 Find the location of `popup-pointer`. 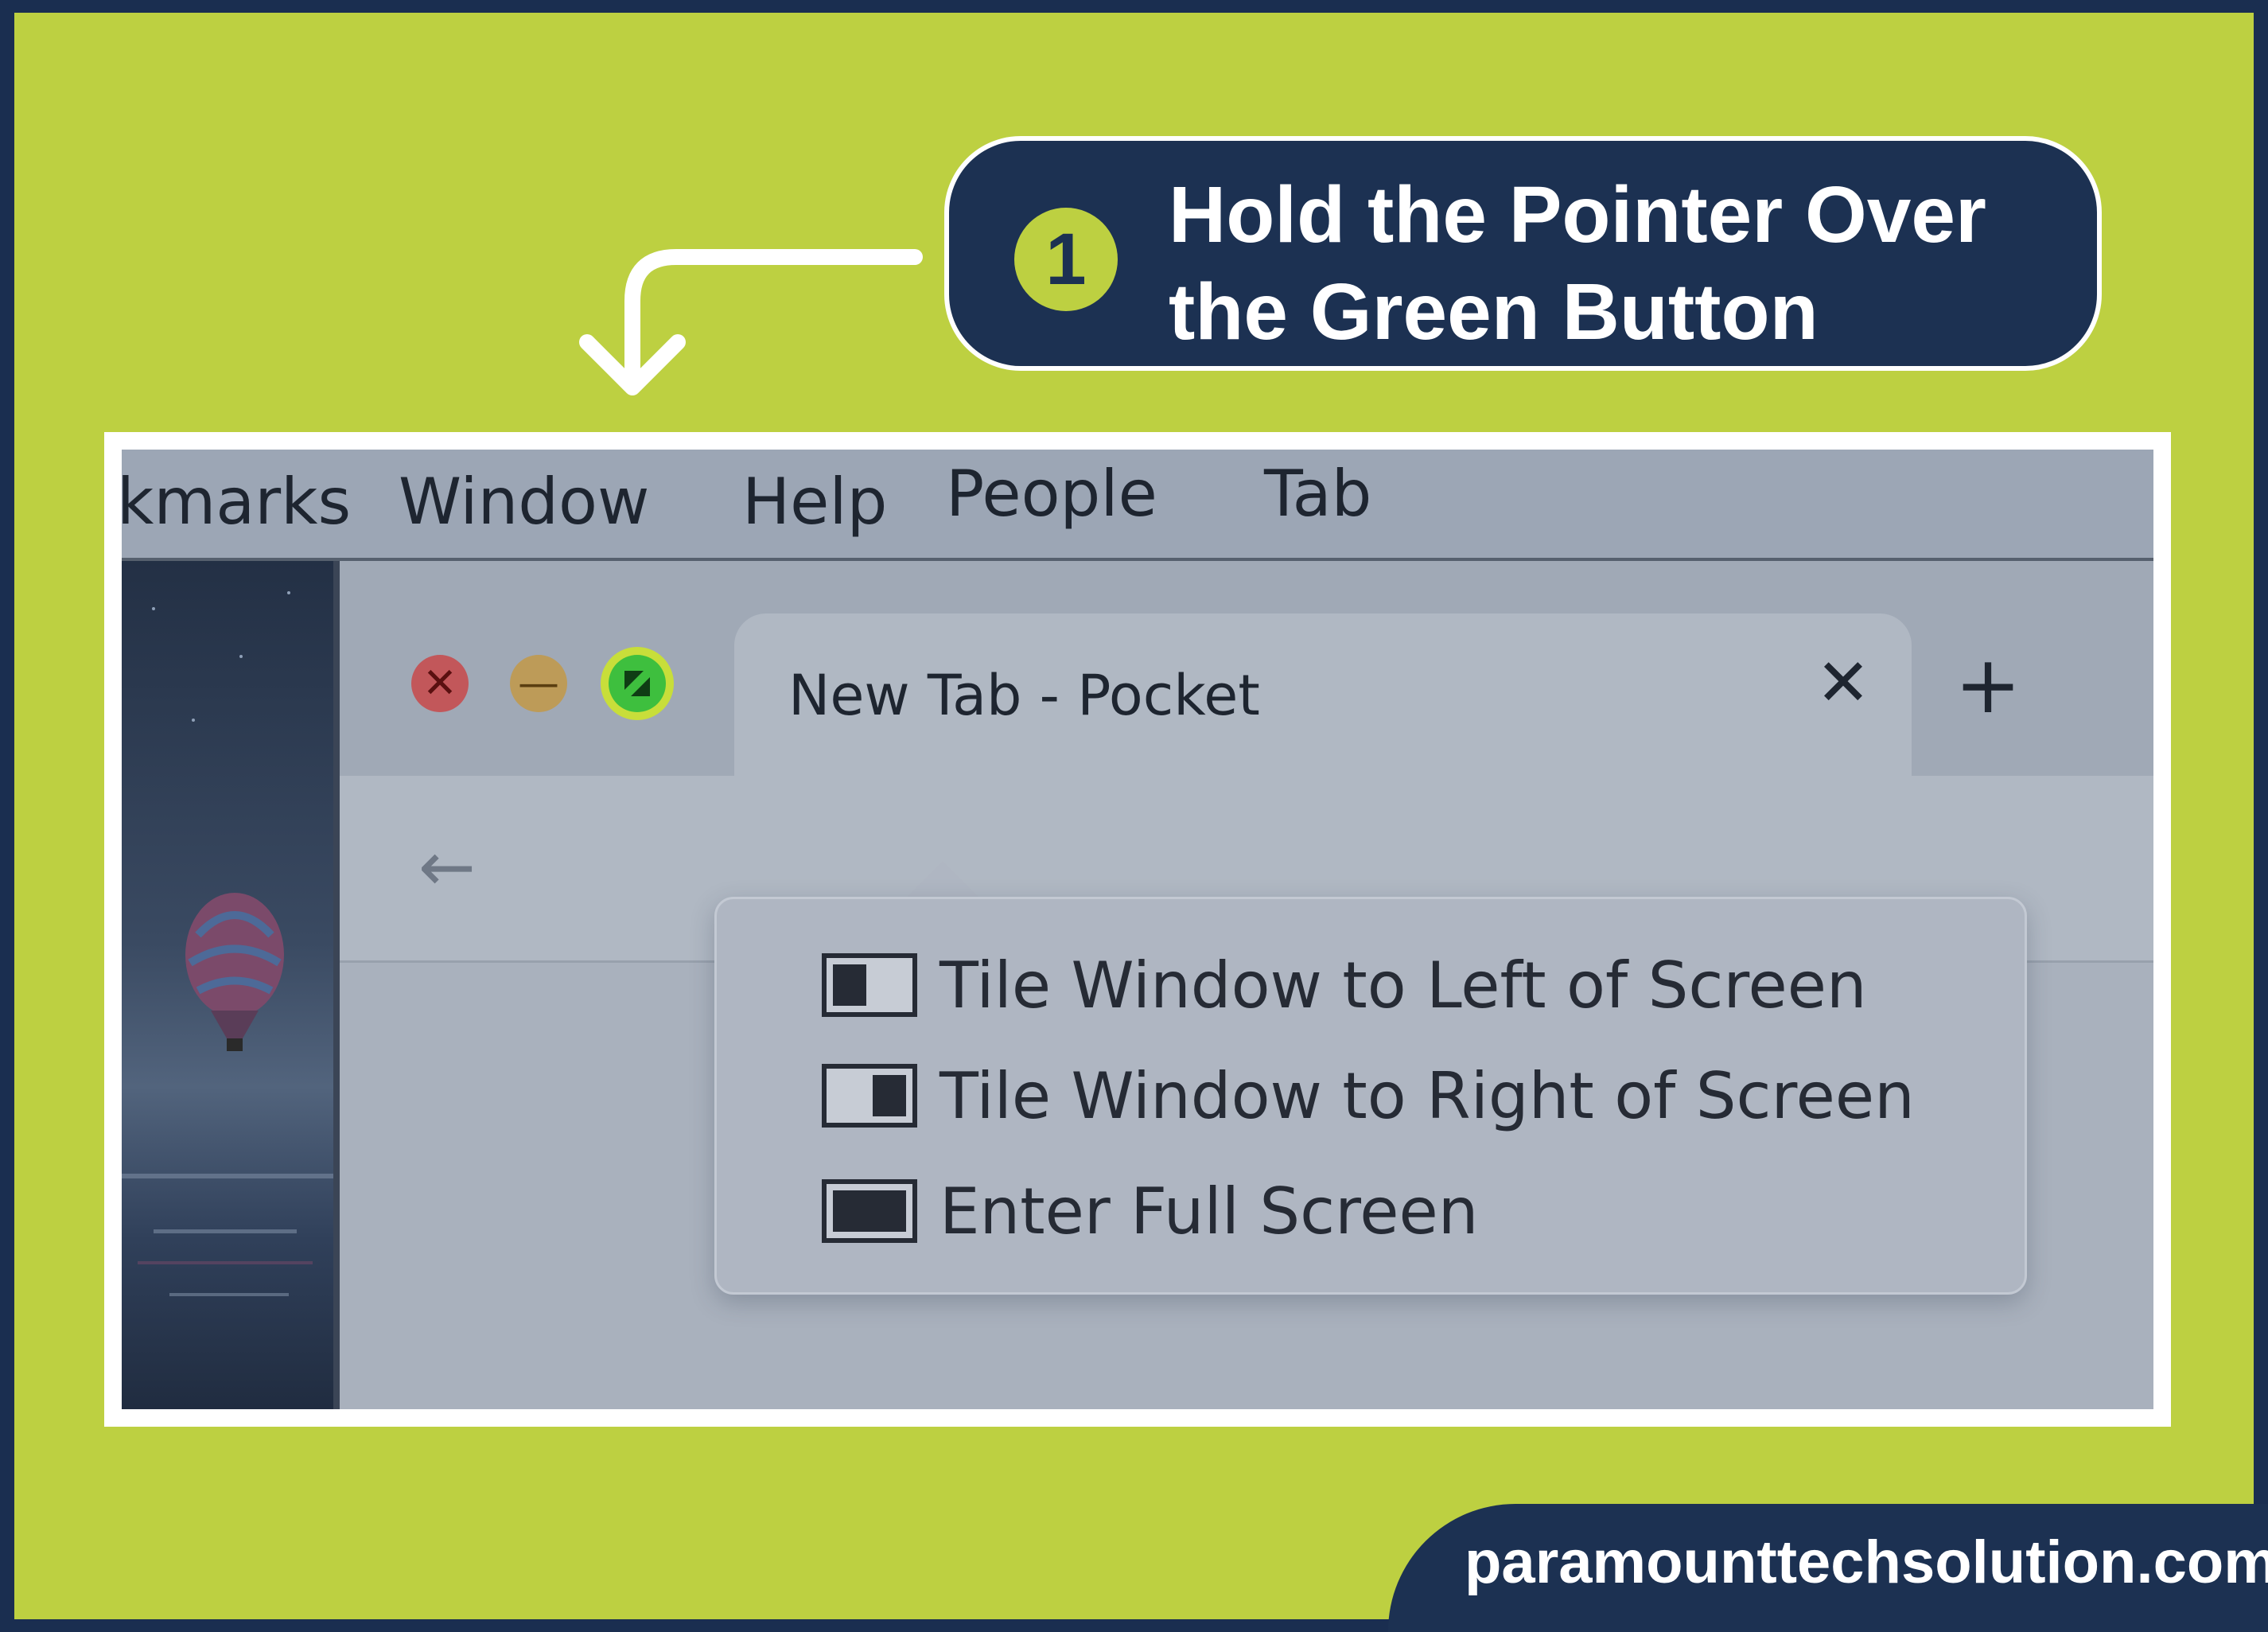

popup-pointer is located at coordinates (942, 880).